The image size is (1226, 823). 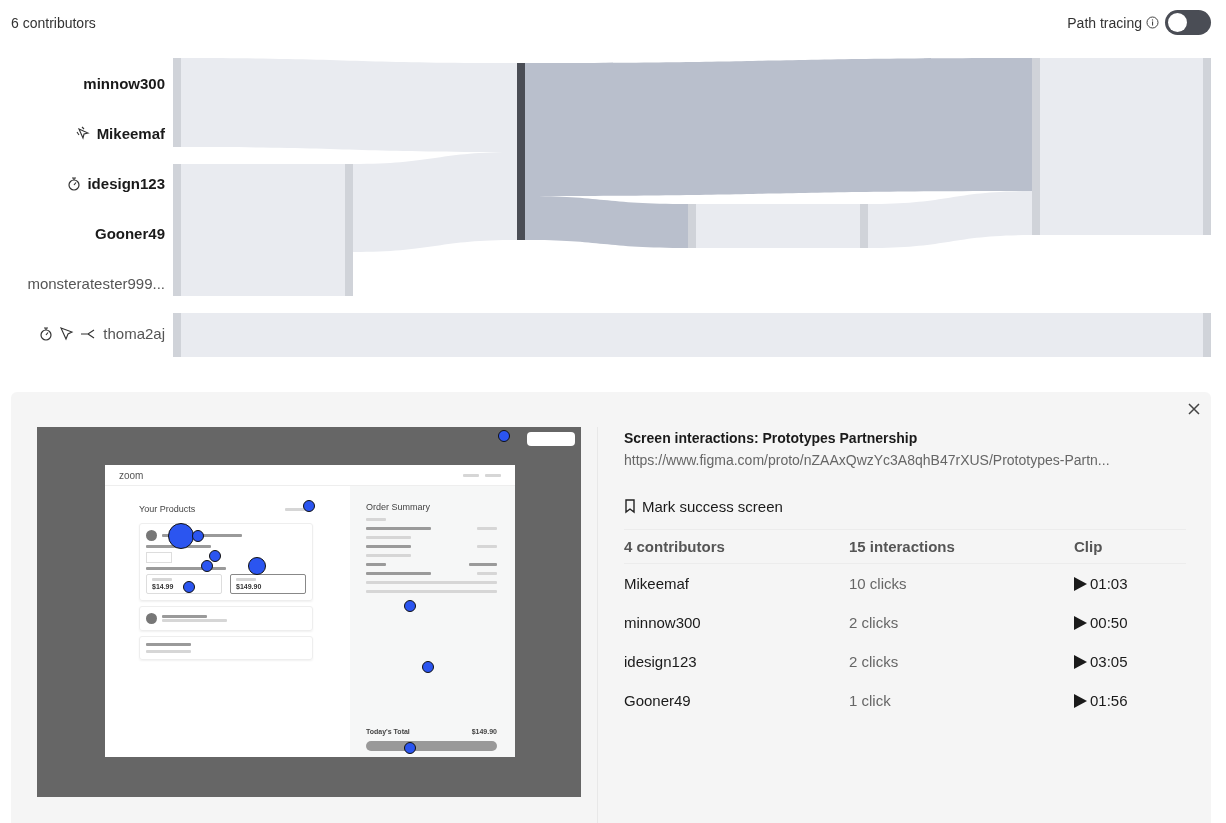 What do you see at coordinates (431, 746) in the screenshot?
I see `continue-button` at bounding box center [431, 746].